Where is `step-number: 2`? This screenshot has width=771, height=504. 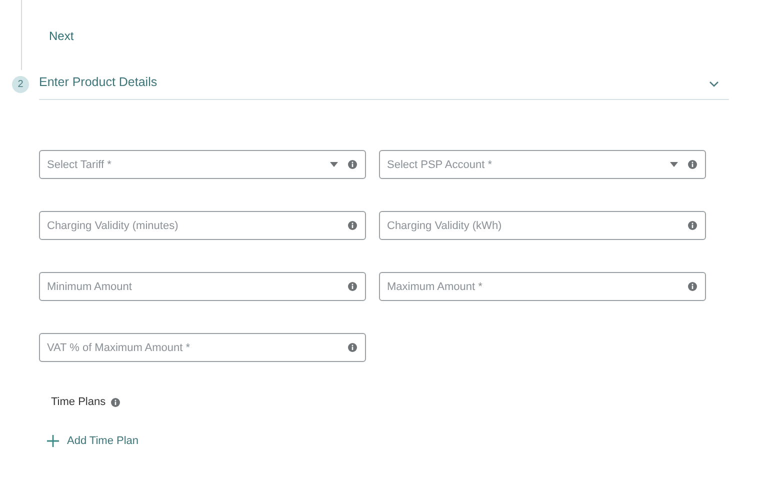 step-number: 2 is located at coordinates (20, 84).